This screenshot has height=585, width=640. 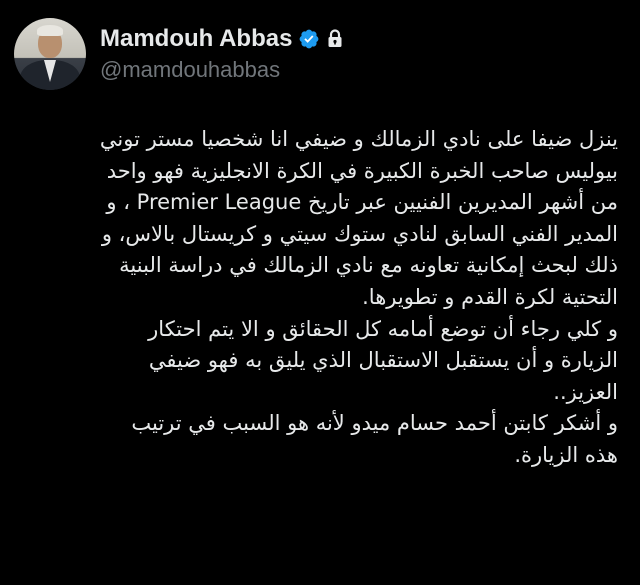 I want to click on author-handle: @mamdouhabbas, so click(x=222, y=70).